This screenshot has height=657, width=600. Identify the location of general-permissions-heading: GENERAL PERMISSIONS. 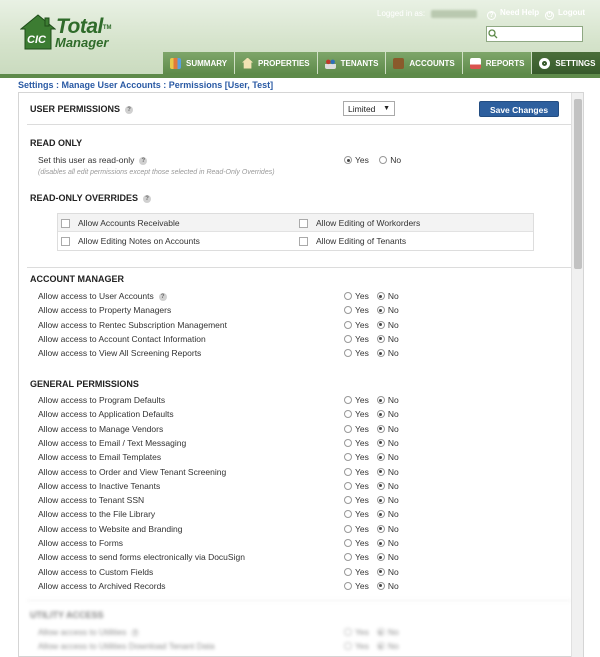
(84, 384).